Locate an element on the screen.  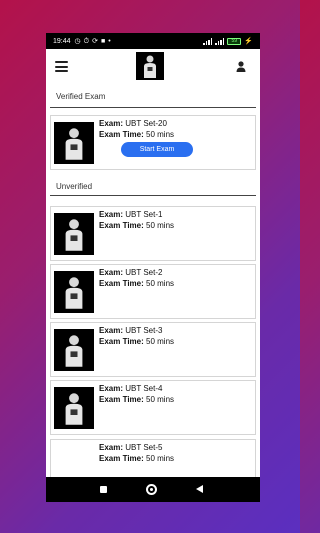
verified-section-title: Verified Exam is located at coordinates (81, 96).